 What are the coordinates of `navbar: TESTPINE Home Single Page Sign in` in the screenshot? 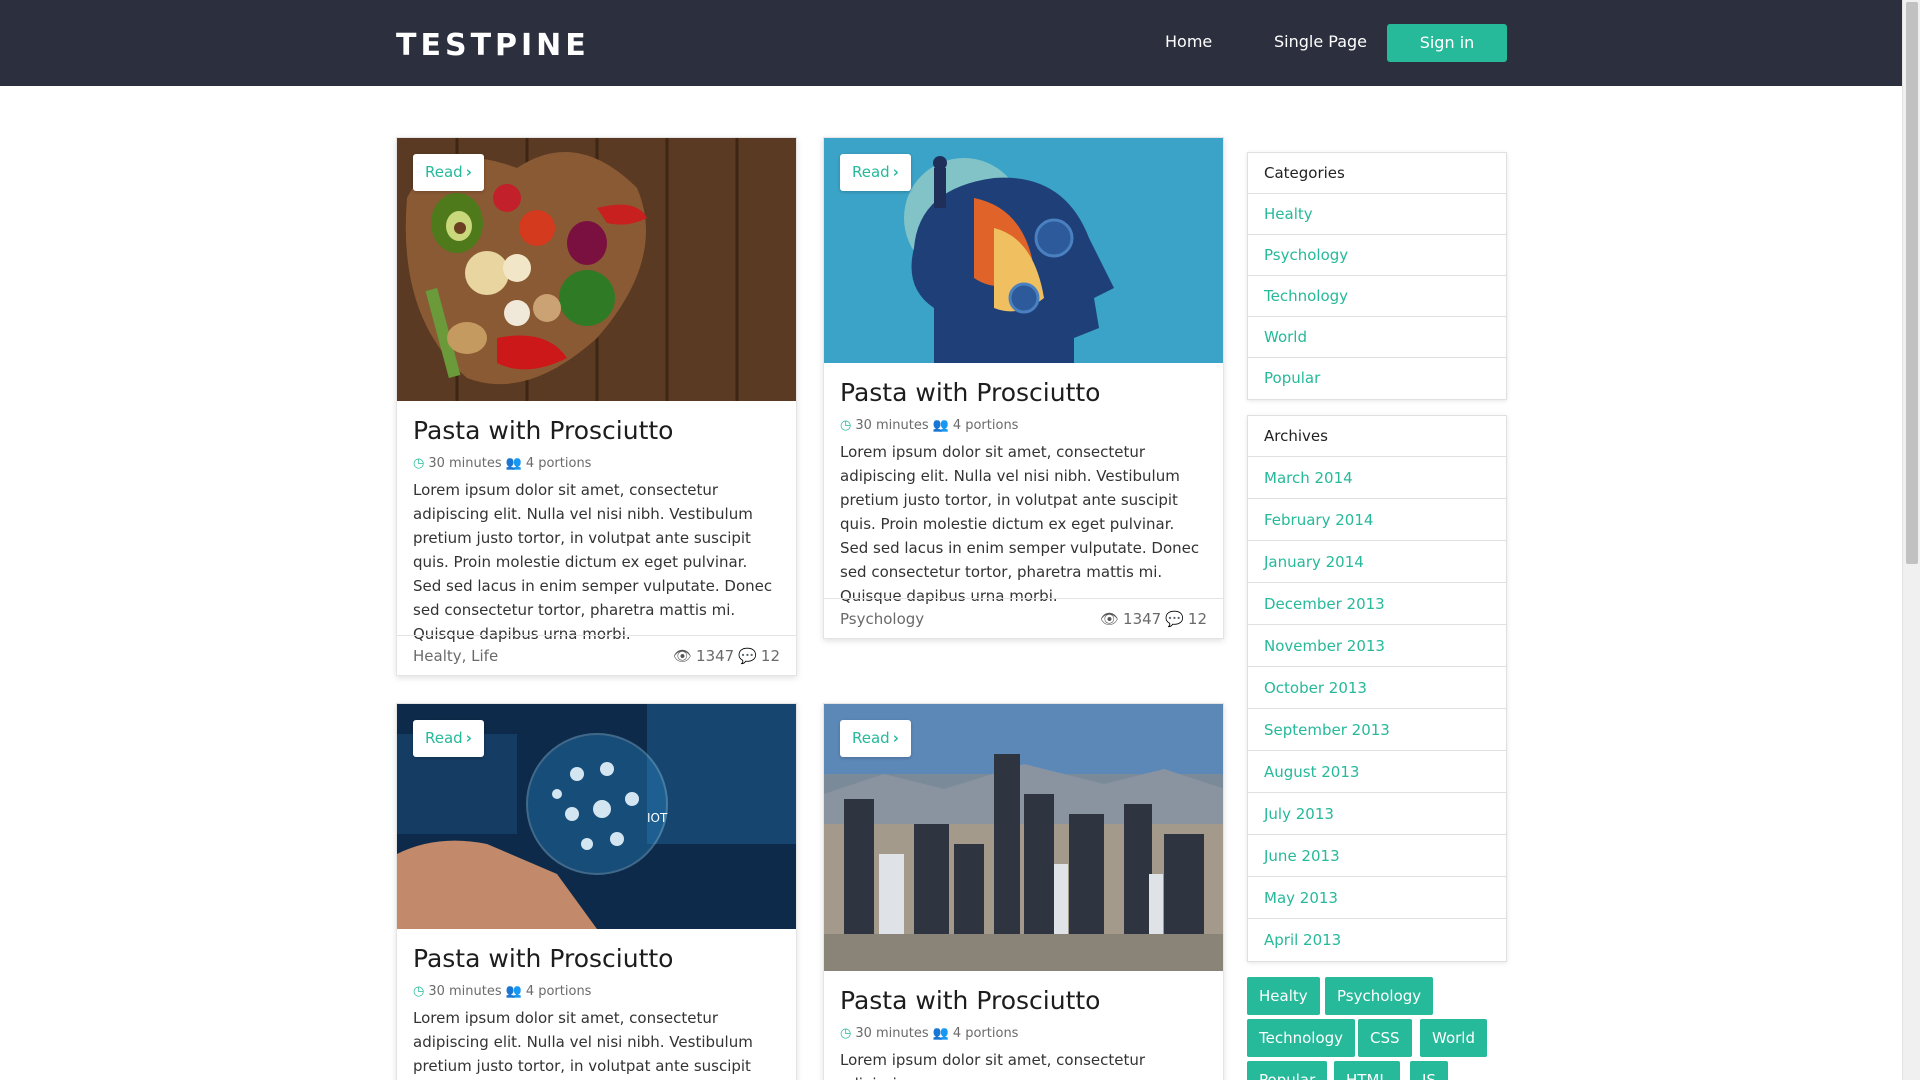 It's located at (951, 43).